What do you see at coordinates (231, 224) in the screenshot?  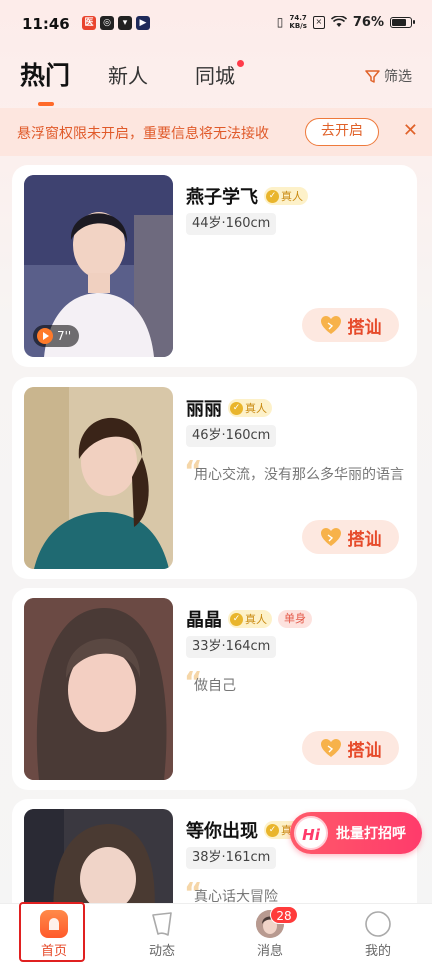 I see `age-height: 44岁·160cm` at bounding box center [231, 224].